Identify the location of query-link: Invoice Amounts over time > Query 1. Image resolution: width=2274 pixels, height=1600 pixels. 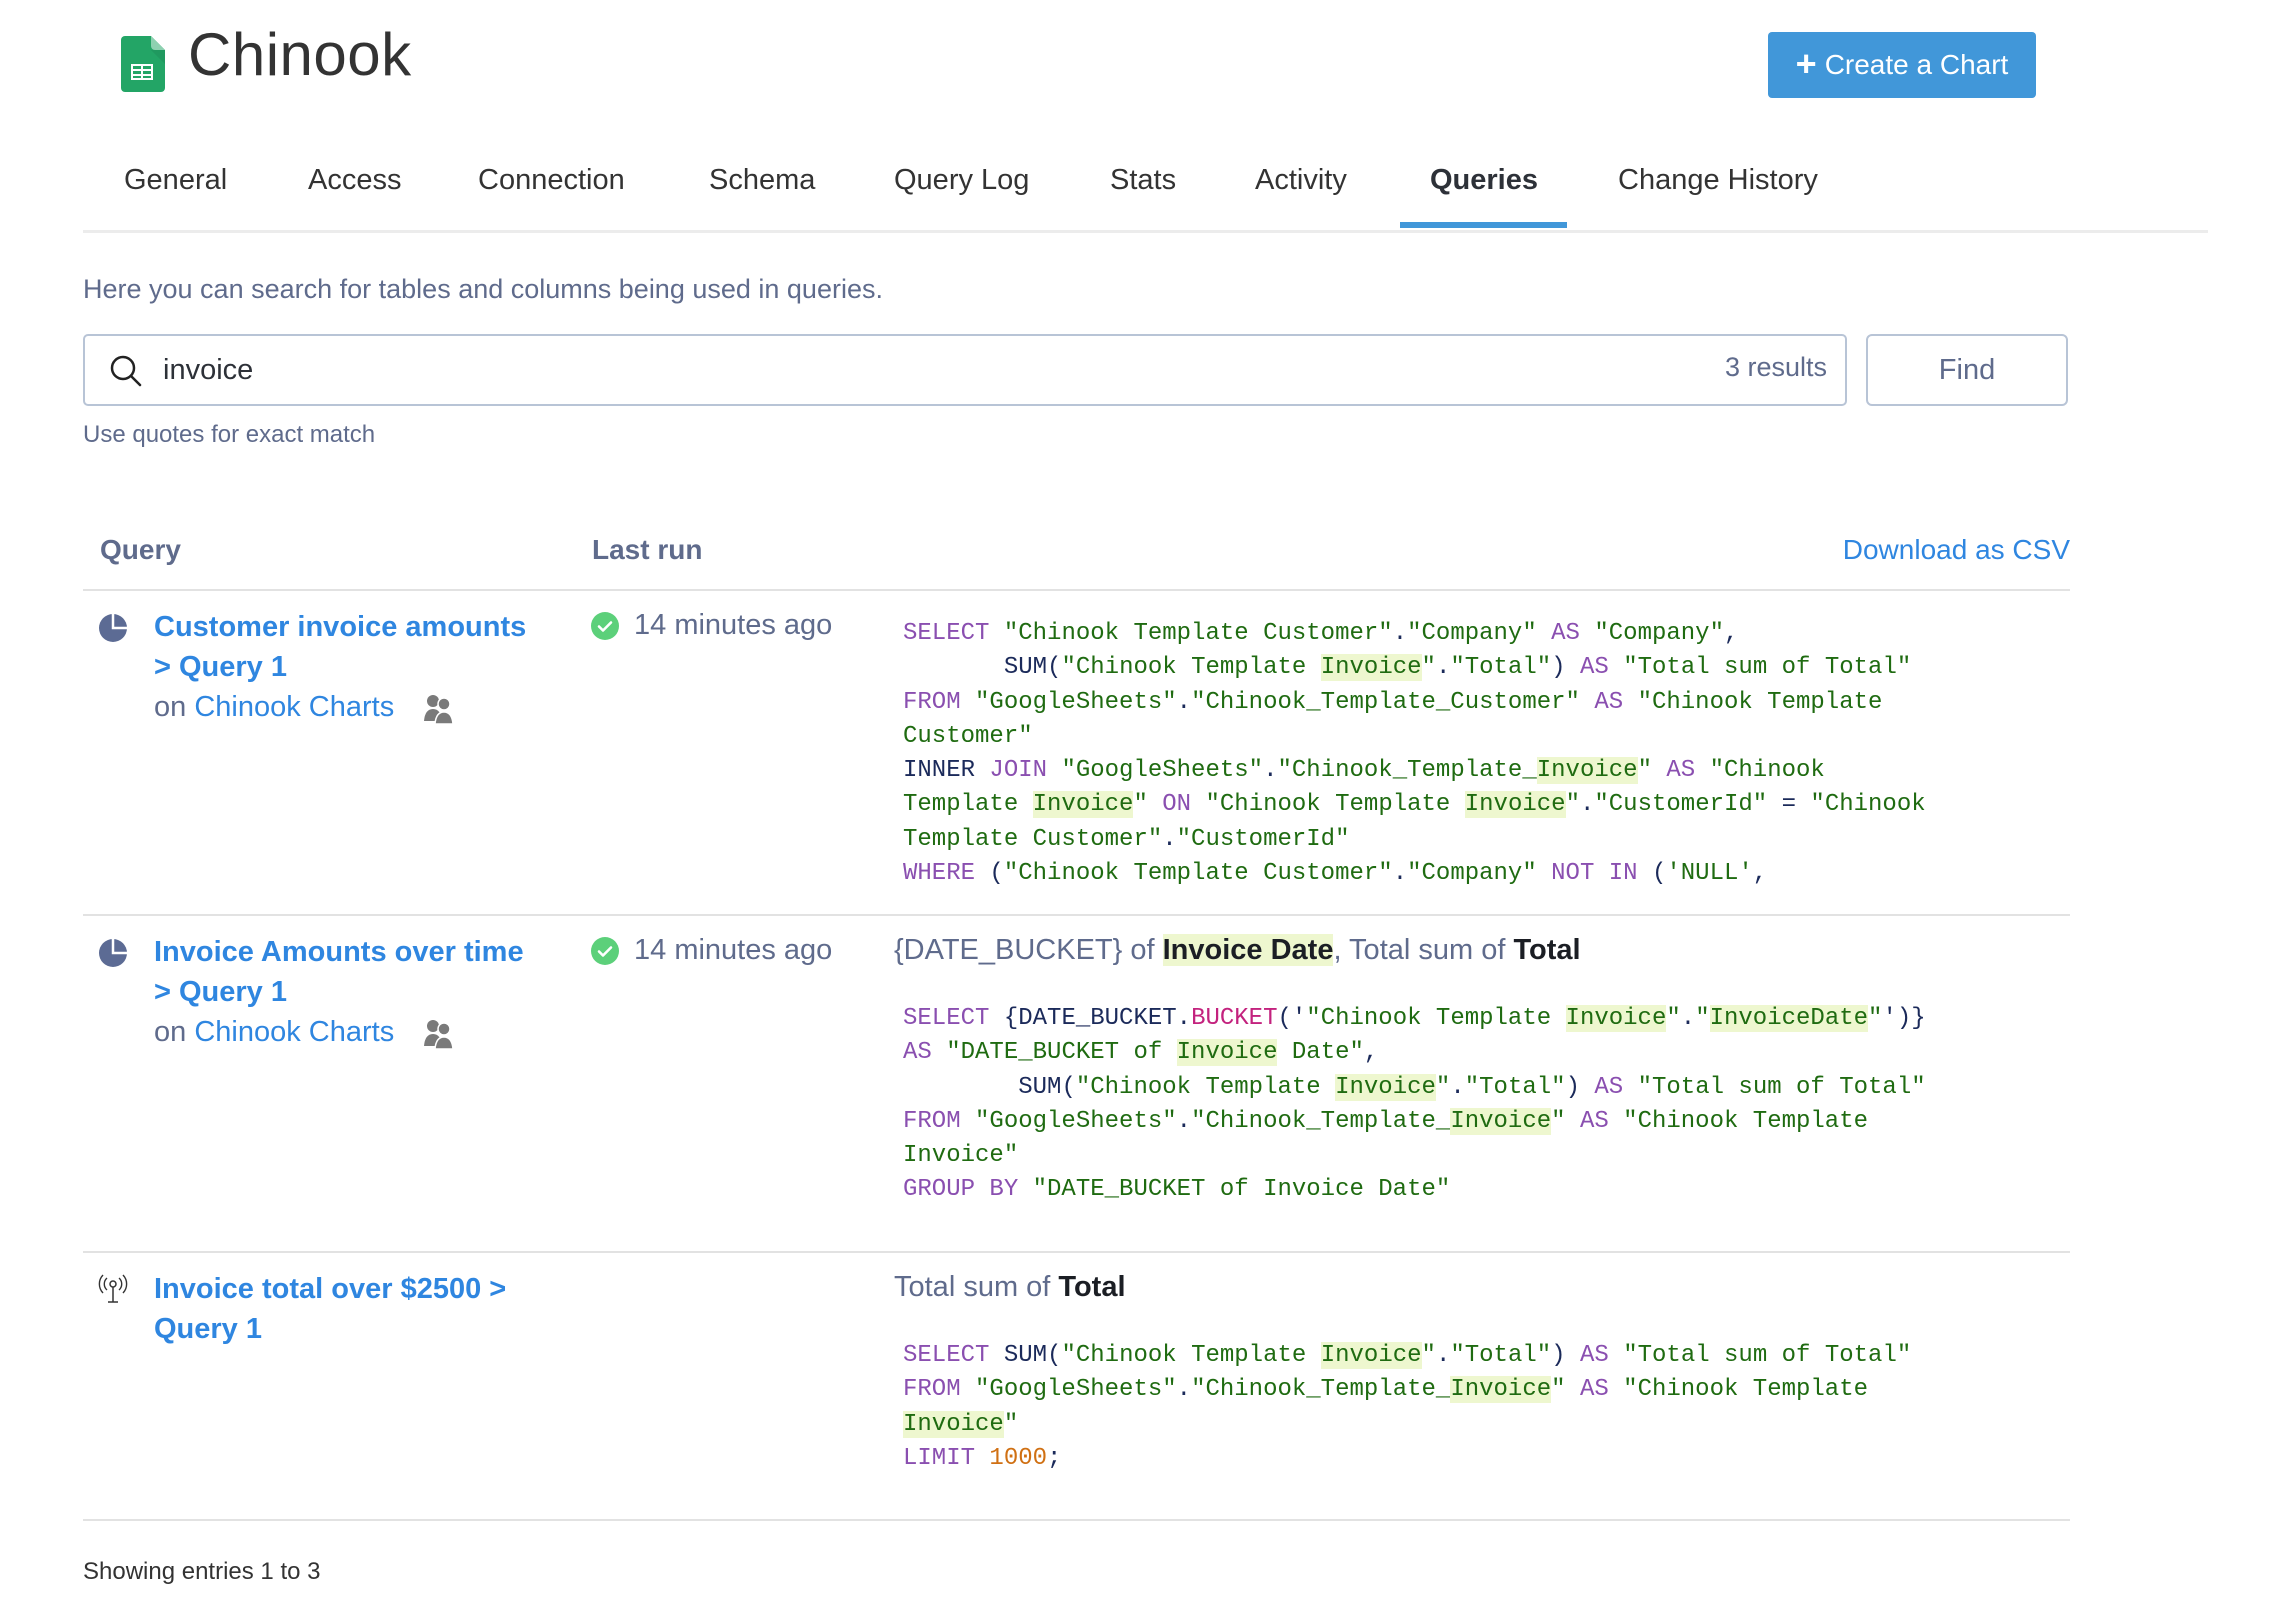
(354, 972).